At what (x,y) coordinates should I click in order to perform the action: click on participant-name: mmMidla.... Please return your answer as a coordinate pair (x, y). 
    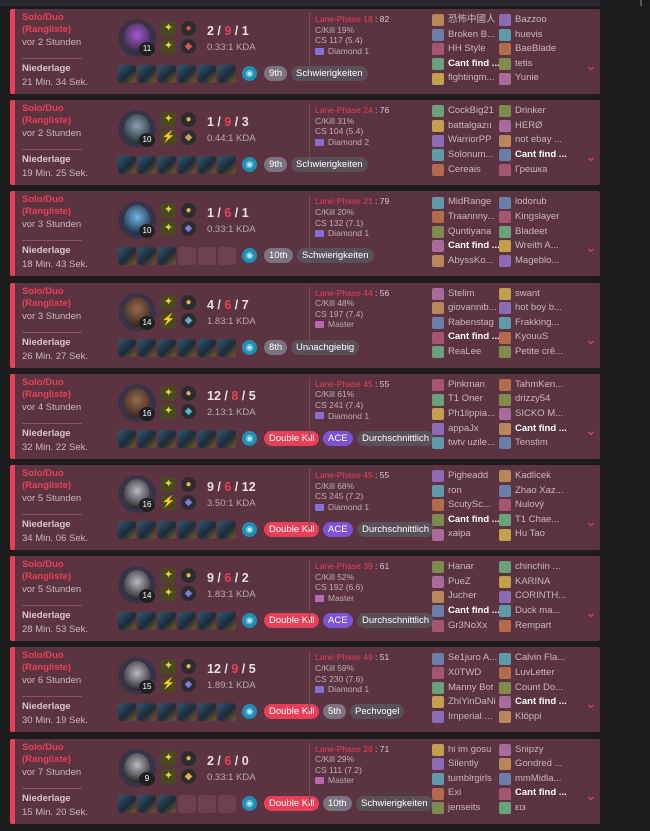
    Looking at the image, I should click on (538, 779).